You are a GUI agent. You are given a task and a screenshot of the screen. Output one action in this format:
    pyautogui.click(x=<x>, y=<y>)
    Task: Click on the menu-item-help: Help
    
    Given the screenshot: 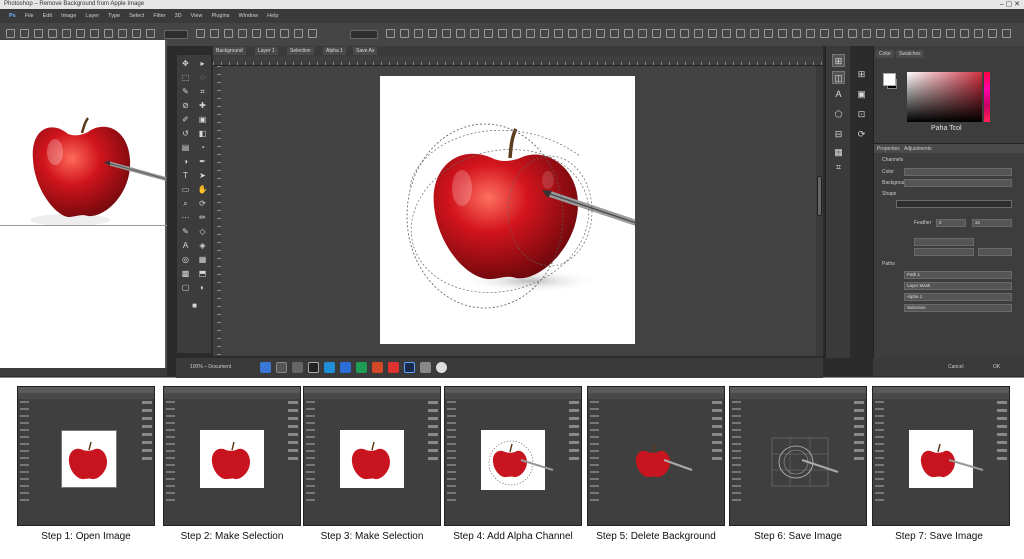 What is the action you would take?
    pyautogui.click(x=272, y=16)
    